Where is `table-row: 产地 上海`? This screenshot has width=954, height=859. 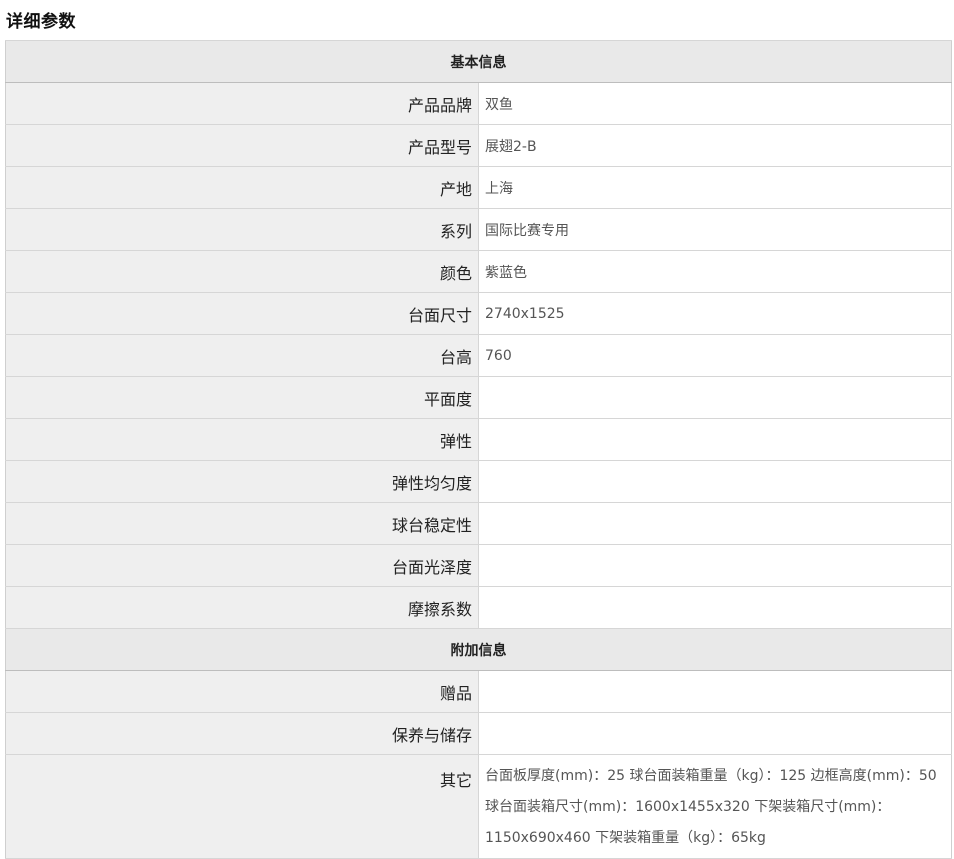 table-row: 产地 上海 is located at coordinates (478, 187).